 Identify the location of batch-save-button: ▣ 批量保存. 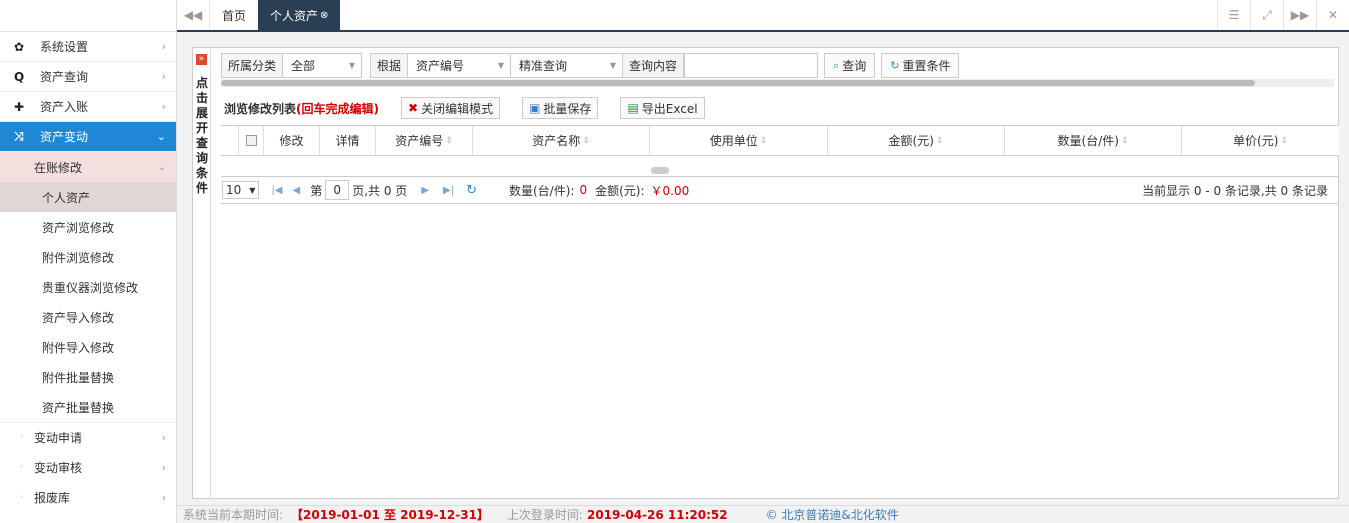
(560, 108).